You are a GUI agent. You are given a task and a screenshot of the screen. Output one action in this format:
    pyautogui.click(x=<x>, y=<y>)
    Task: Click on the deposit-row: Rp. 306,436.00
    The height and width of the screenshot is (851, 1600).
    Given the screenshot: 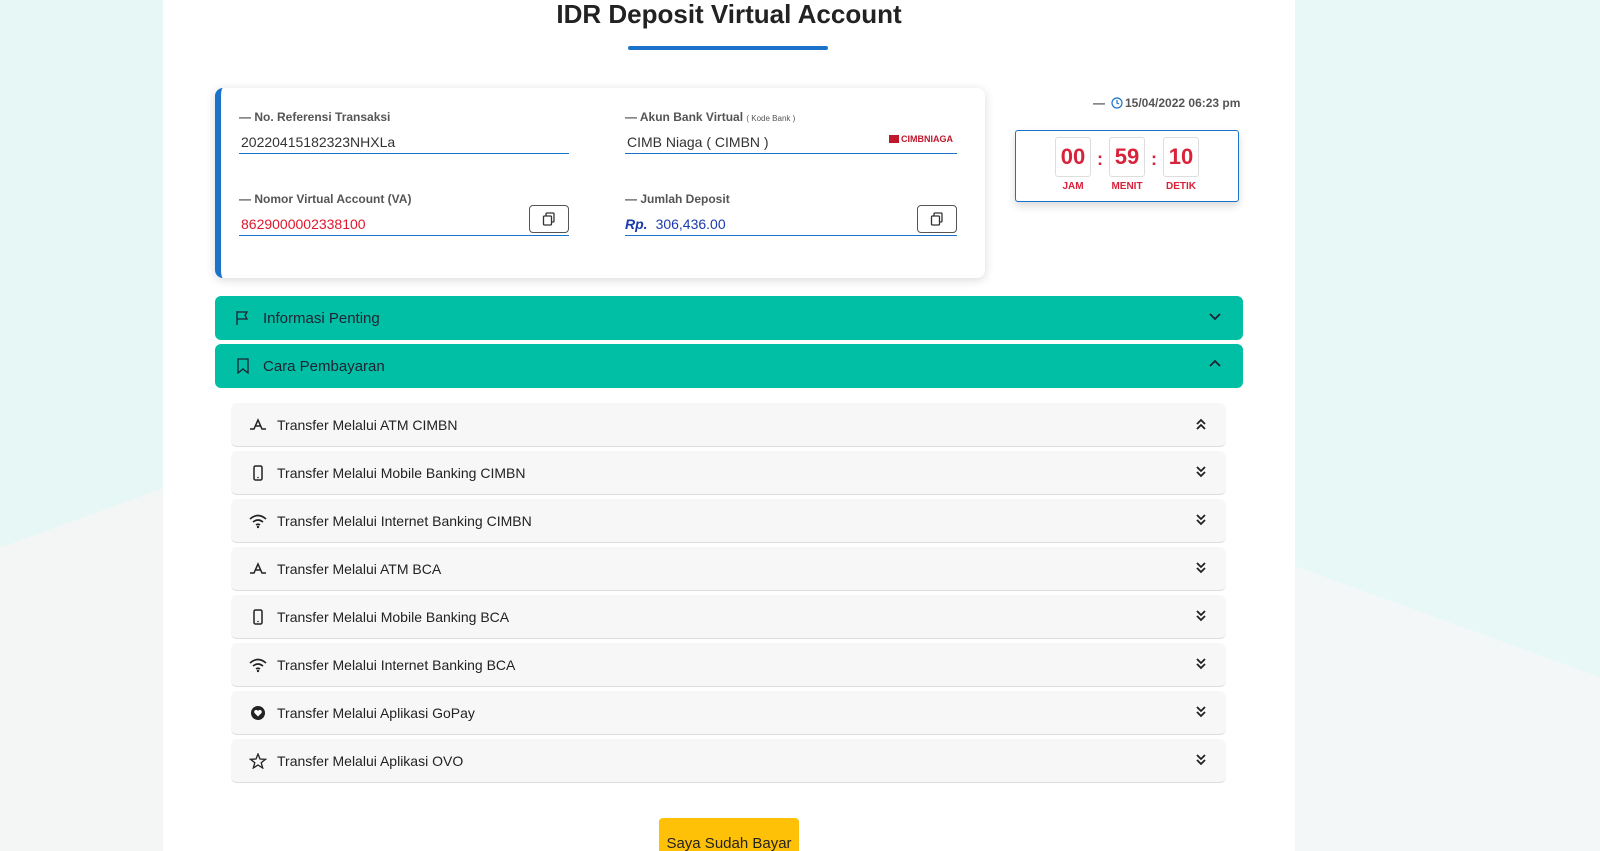 What is the action you would take?
    pyautogui.click(x=791, y=220)
    